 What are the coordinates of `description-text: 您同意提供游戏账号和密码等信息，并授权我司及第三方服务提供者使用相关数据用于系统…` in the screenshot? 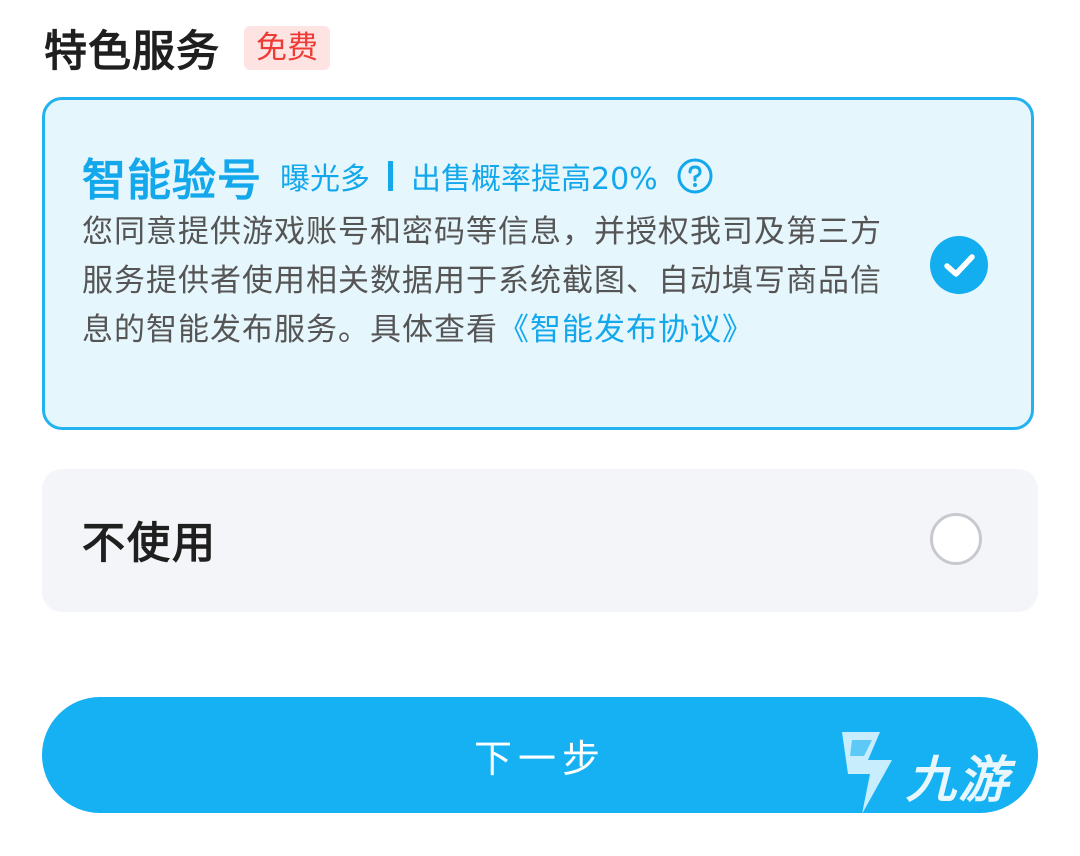 It's located at (482, 281).